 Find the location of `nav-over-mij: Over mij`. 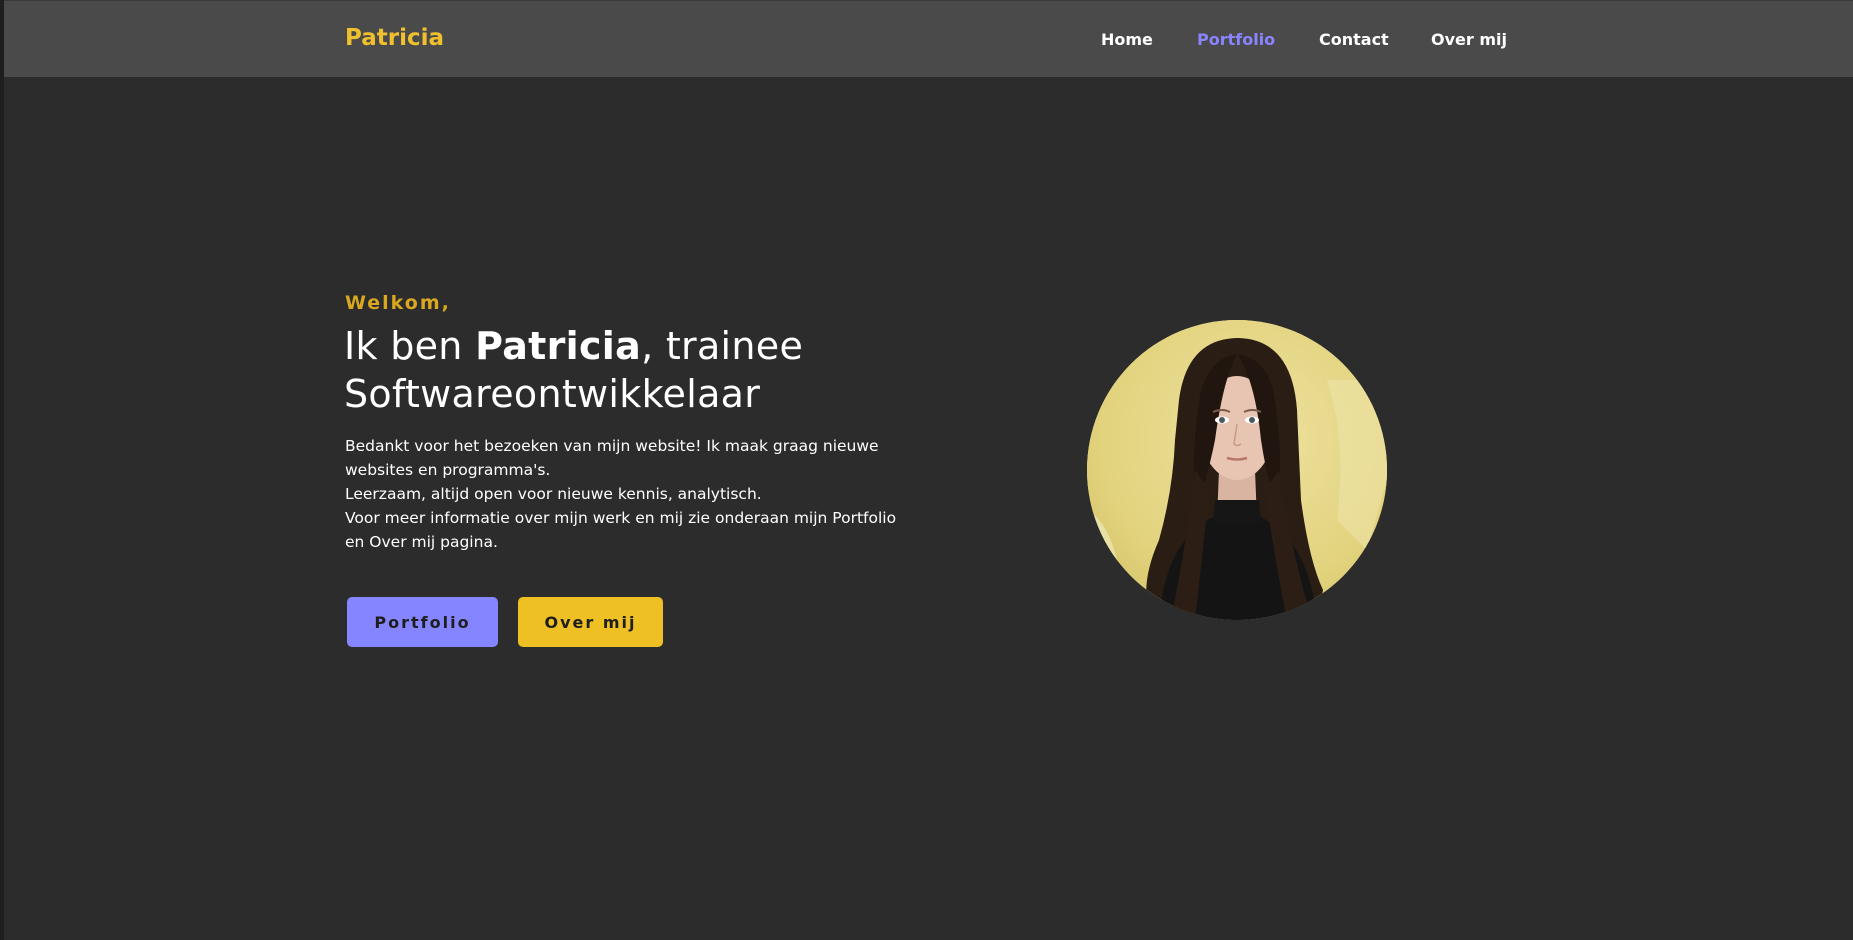

nav-over-mij: Over mij is located at coordinates (1469, 39).